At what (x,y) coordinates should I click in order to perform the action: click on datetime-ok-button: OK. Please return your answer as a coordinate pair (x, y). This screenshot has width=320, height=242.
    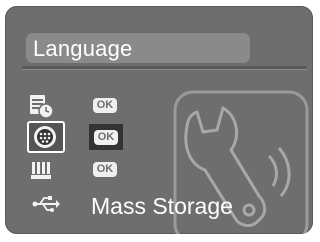
    Looking at the image, I should click on (105, 105).